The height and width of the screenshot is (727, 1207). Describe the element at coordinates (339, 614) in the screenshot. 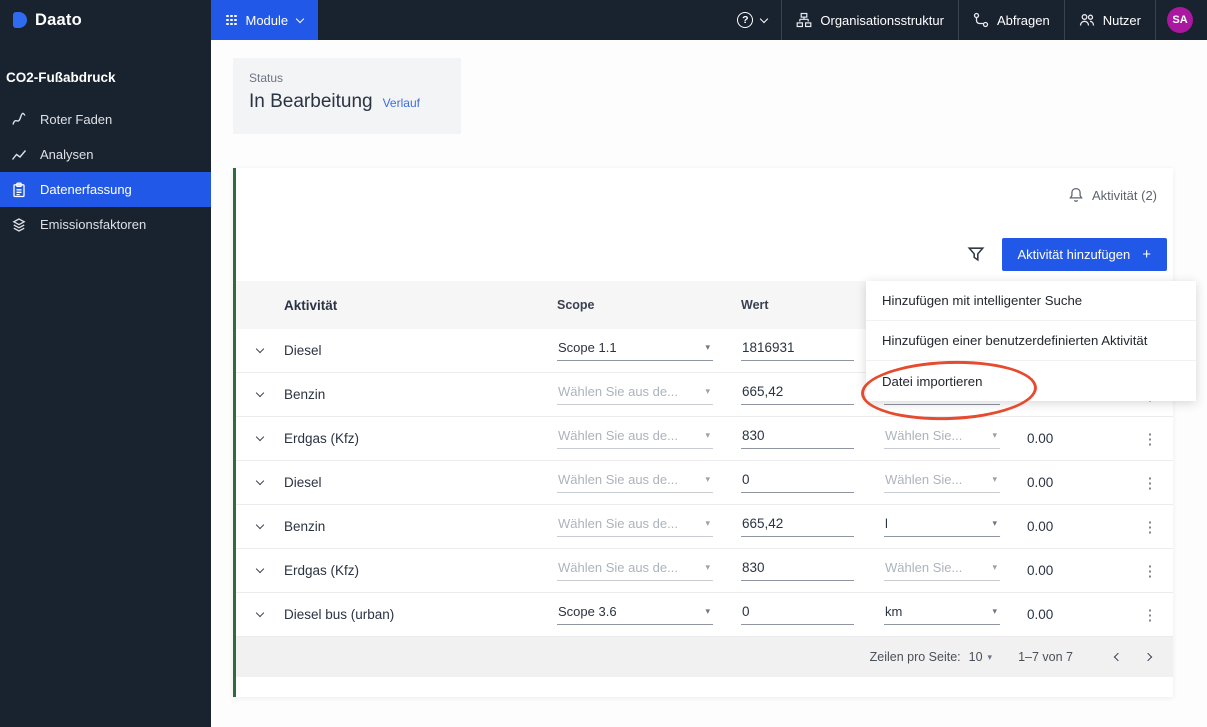

I see `activity-name: Diesel bus (urban)` at that location.